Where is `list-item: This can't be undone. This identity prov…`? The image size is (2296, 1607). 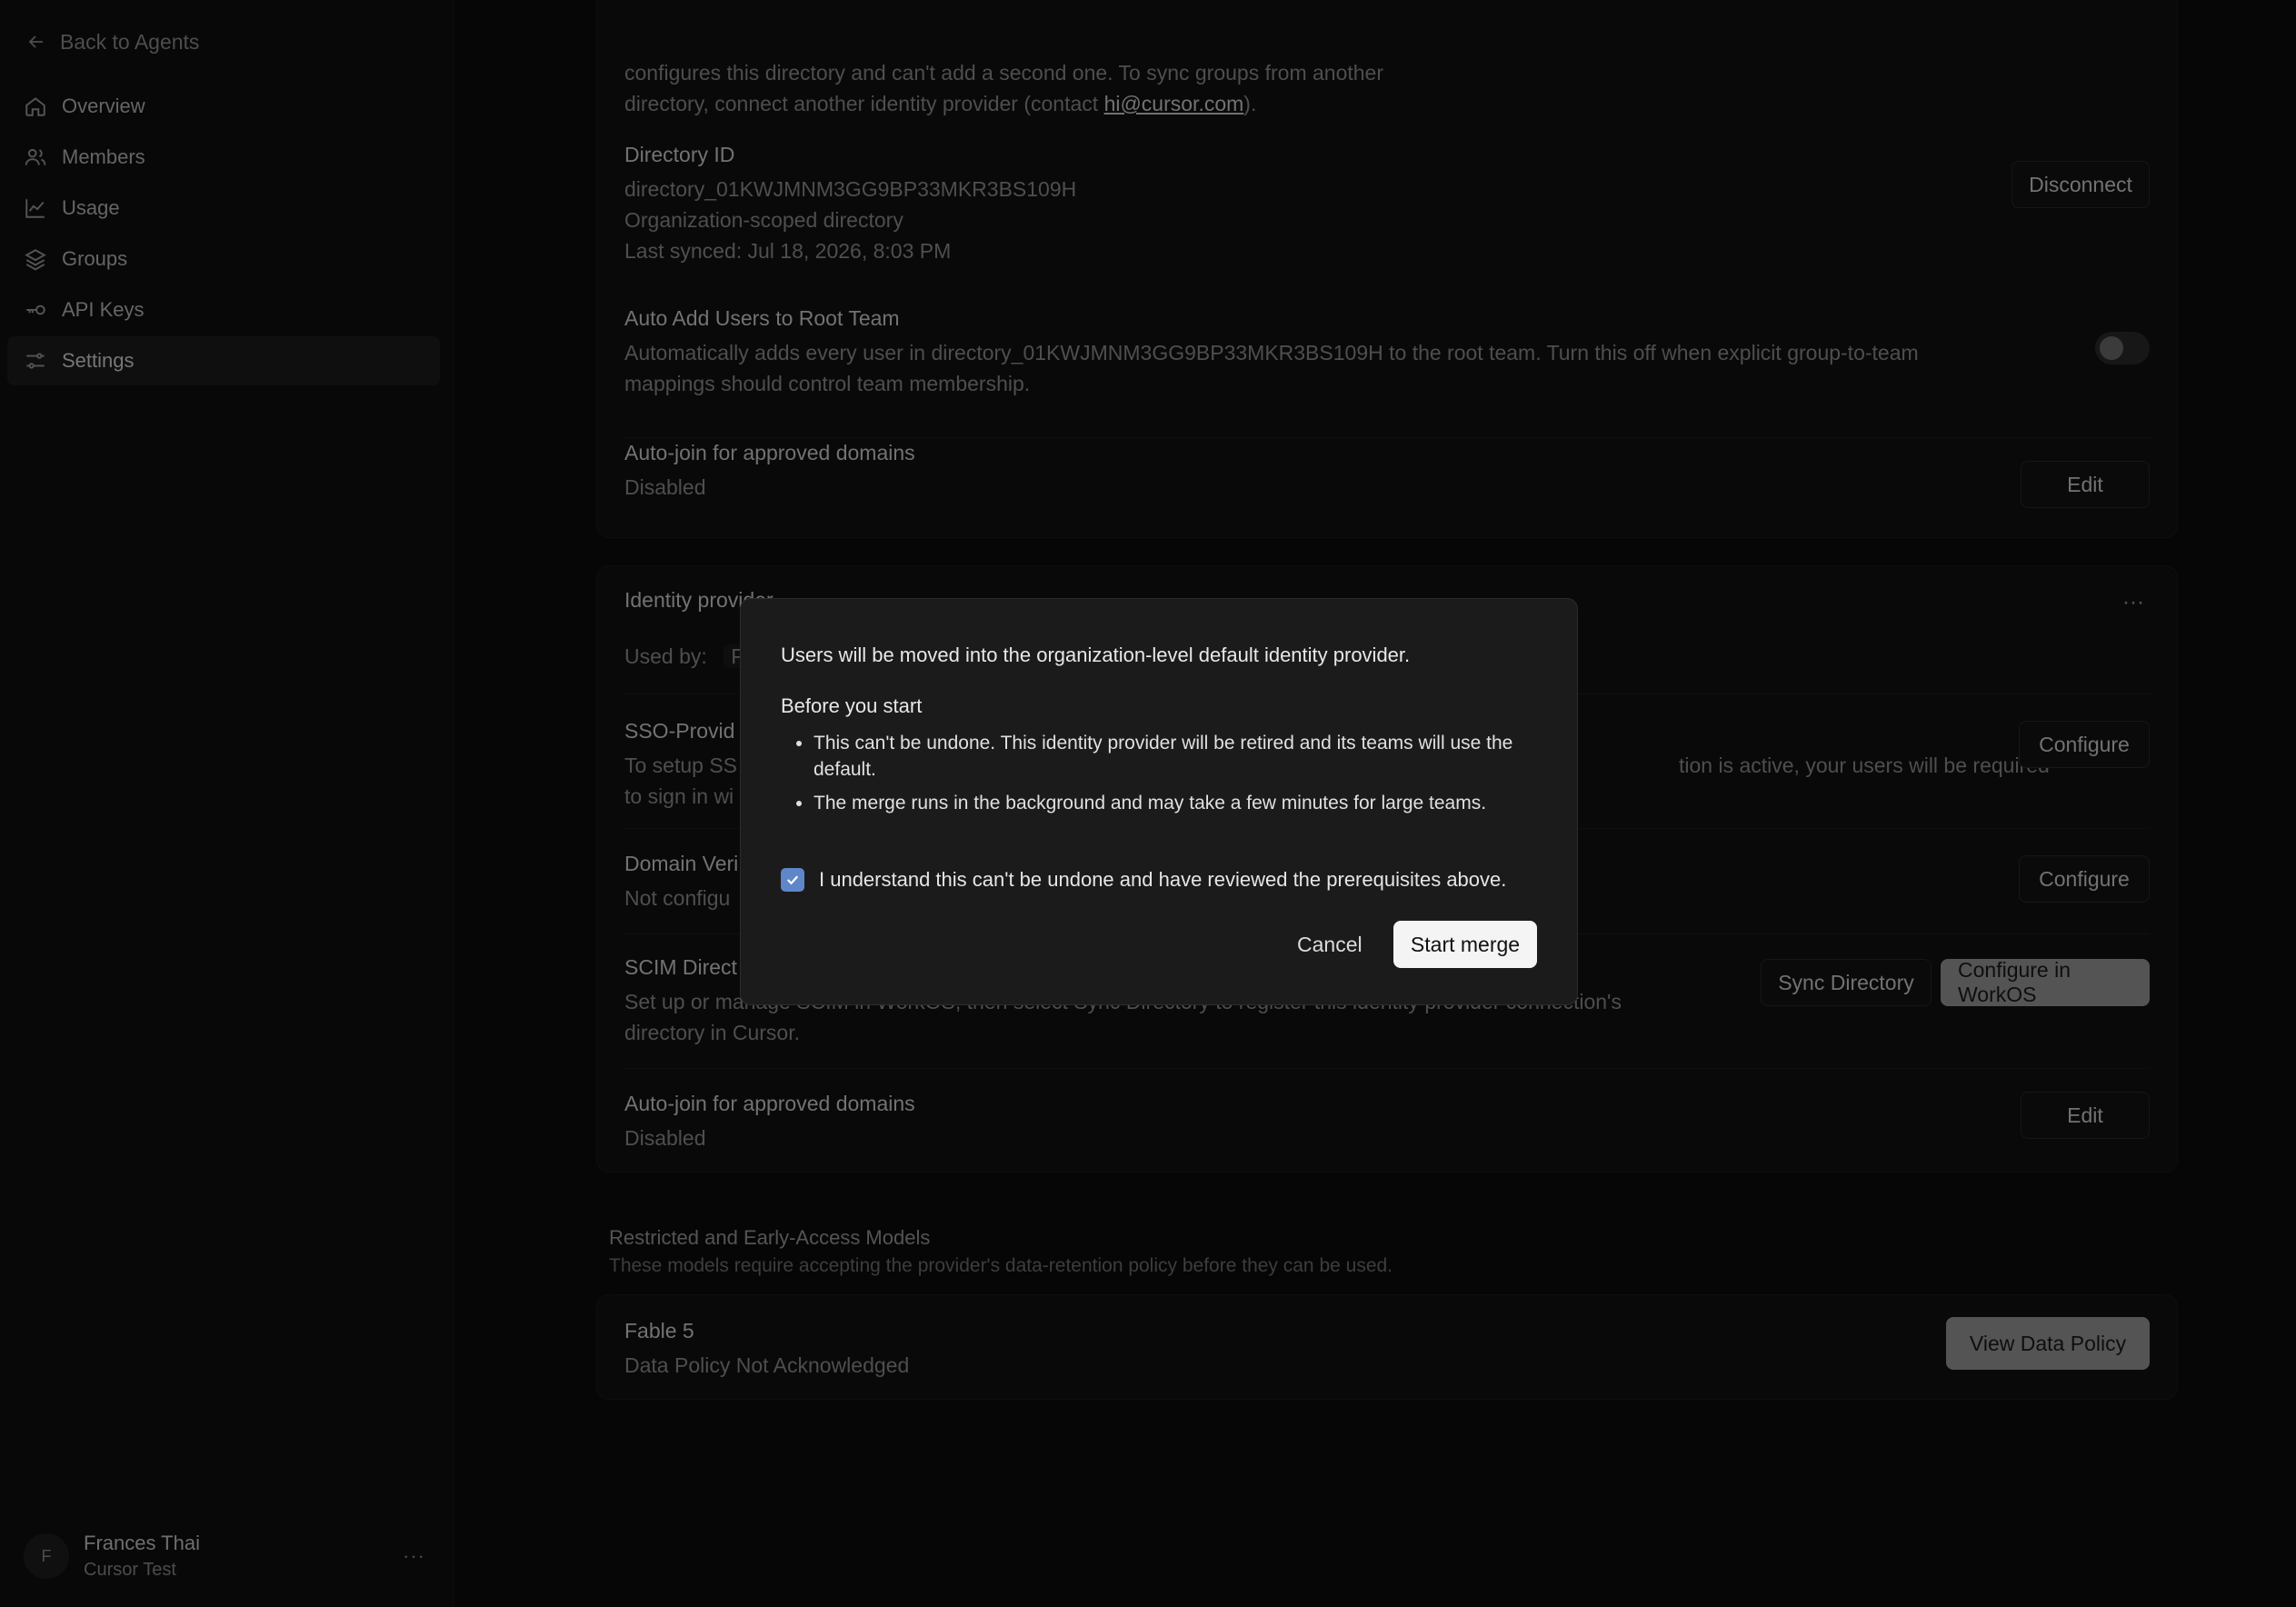
list-item: This can't be undone. This identity prov… is located at coordinates (1177, 757).